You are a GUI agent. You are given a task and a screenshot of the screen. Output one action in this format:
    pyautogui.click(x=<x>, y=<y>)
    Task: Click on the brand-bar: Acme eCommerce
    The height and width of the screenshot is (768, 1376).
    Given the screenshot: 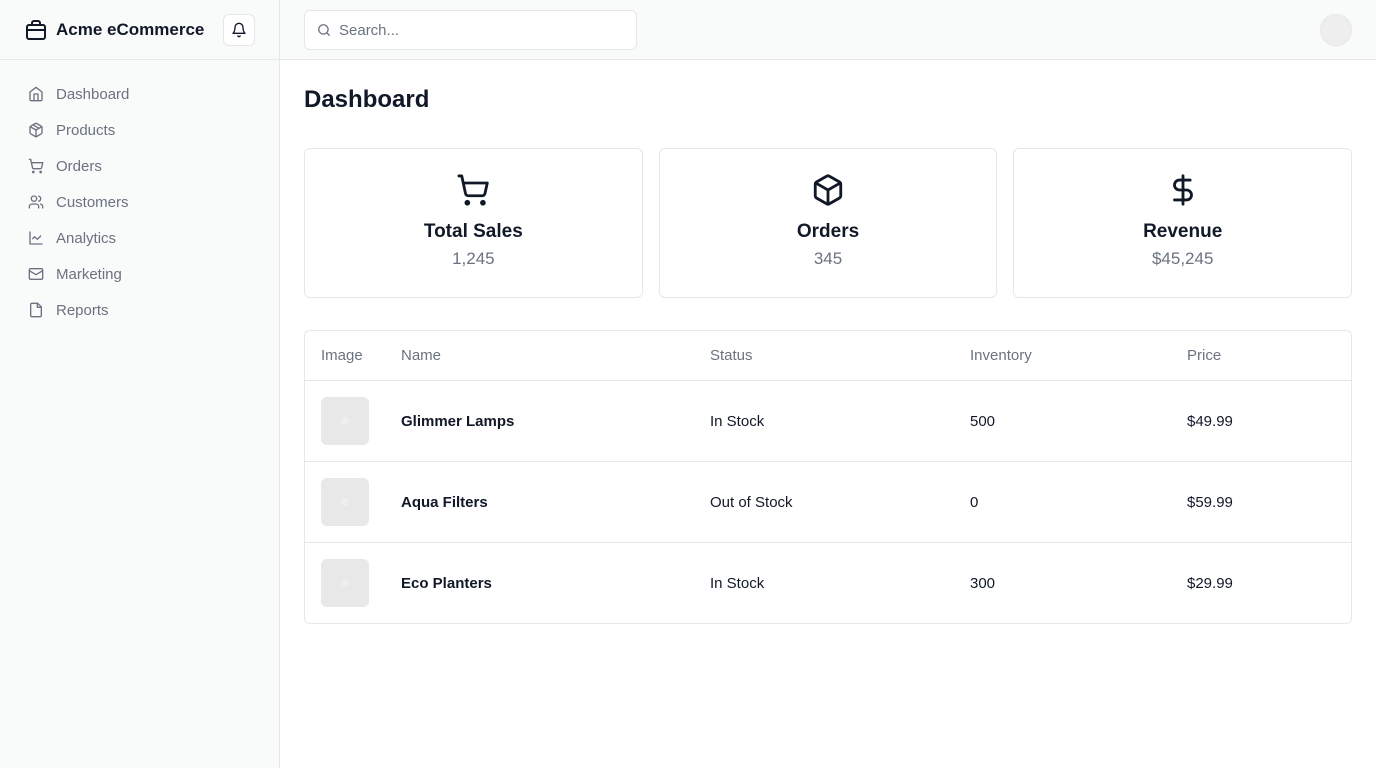 What is the action you would take?
    pyautogui.click(x=139, y=30)
    